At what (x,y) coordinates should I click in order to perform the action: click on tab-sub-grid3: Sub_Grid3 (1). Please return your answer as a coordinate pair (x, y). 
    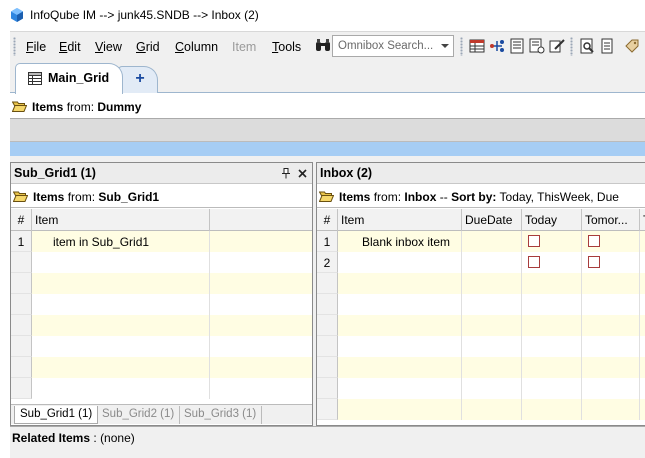
    Looking at the image, I should click on (221, 415).